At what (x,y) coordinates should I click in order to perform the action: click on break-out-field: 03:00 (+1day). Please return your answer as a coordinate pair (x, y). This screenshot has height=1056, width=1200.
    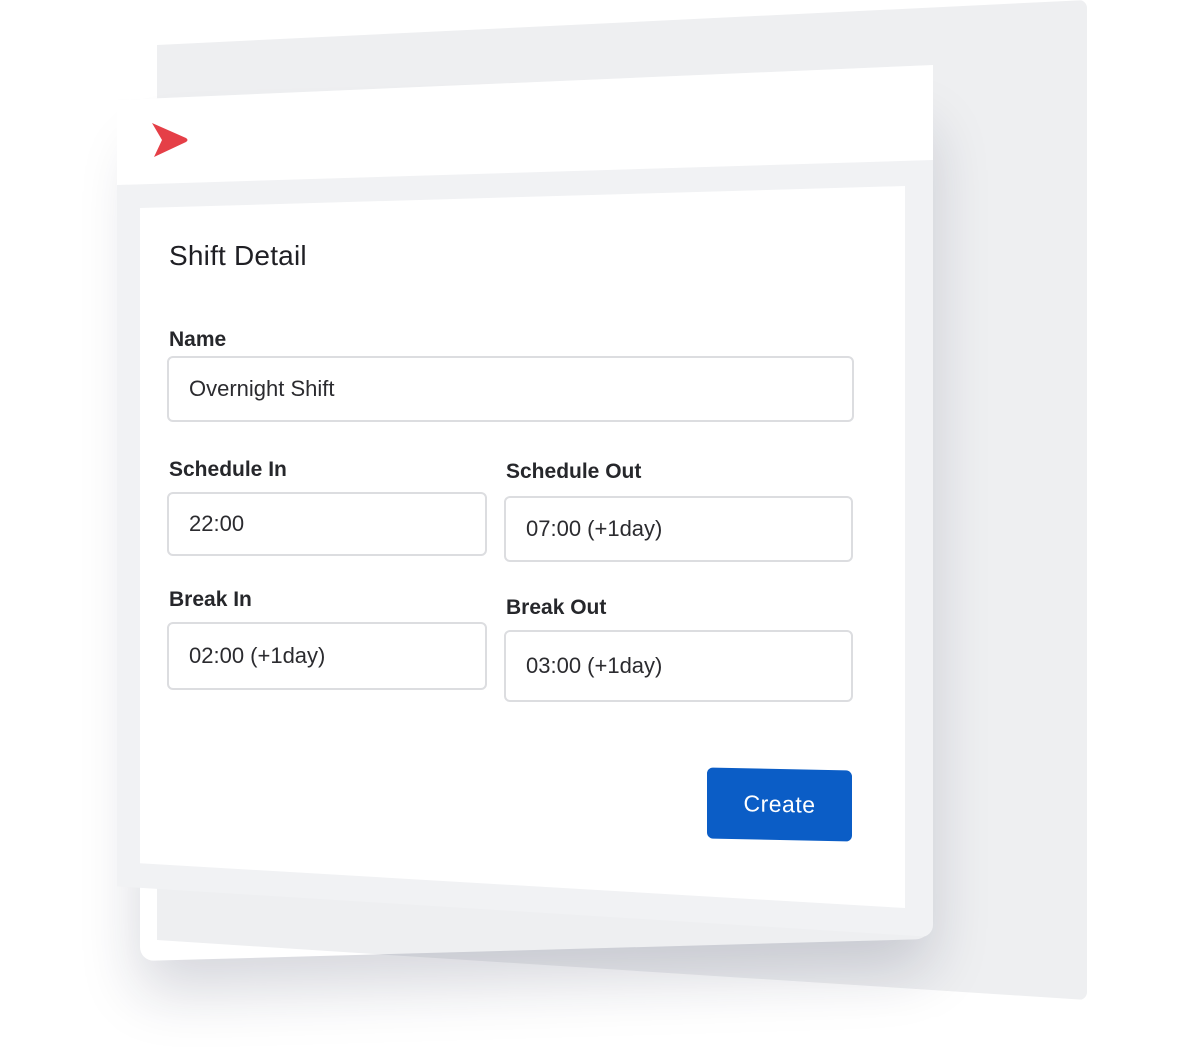
    Looking at the image, I should click on (678, 666).